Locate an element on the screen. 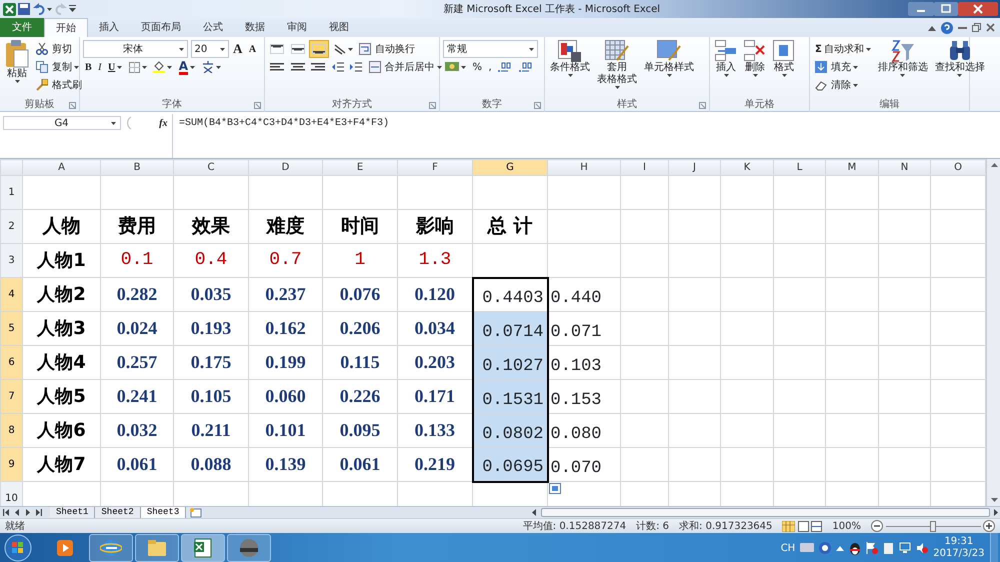 The height and width of the screenshot is (562, 1000). column-header: D is located at coordinates (285, 168).